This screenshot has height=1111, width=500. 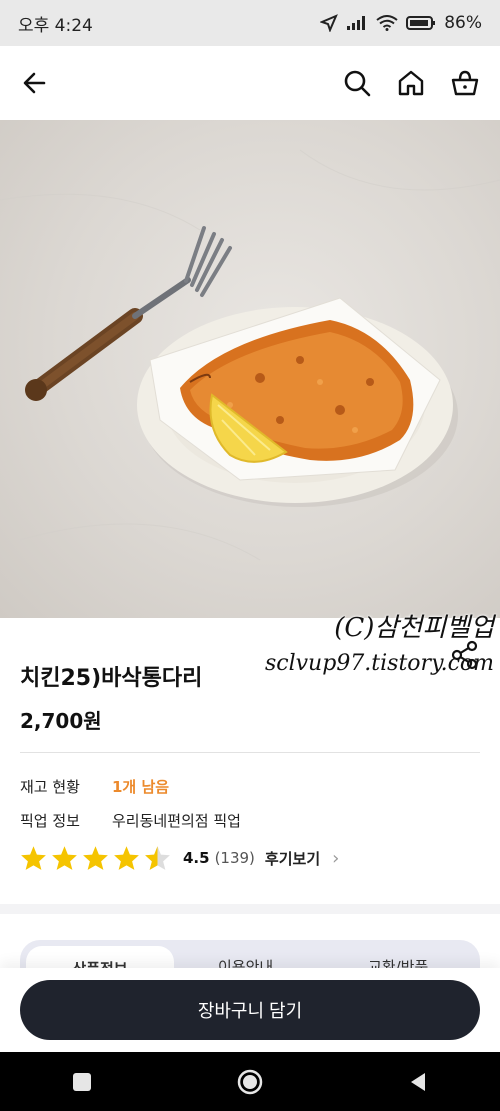 I want to click on rating-count: (139), so click(x=234, y=858).